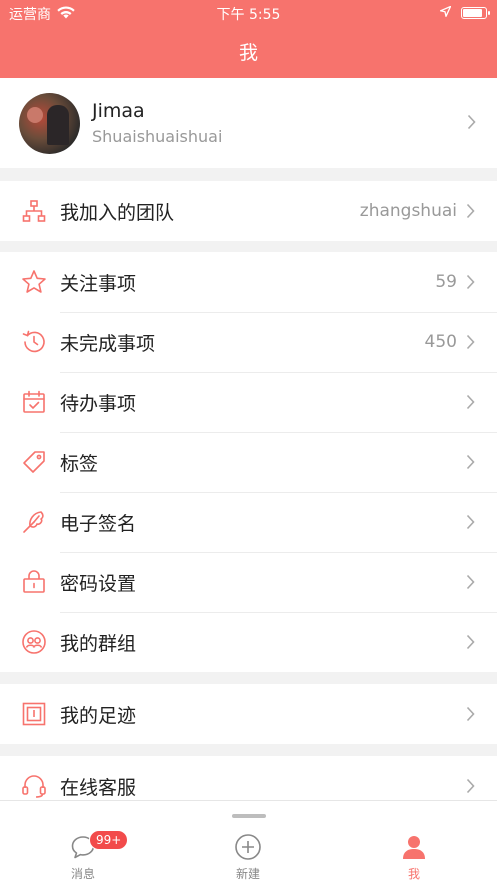 The width and height of the screenshot is (497, 883). I want to click on signature-icon, so click(34, 522).